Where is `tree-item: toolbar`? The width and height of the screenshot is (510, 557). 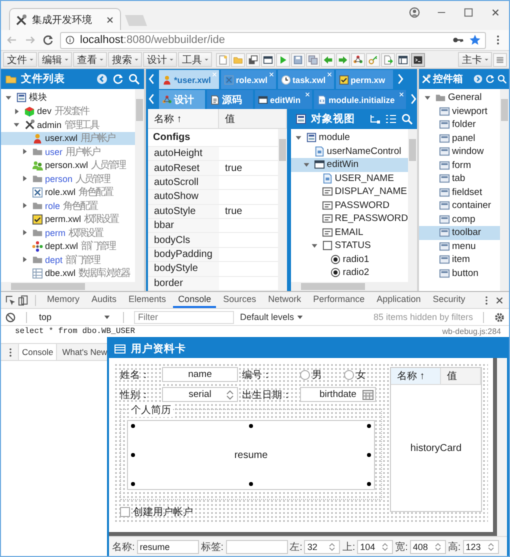
tree-item: toolbar is located at coordinates (459, 233).